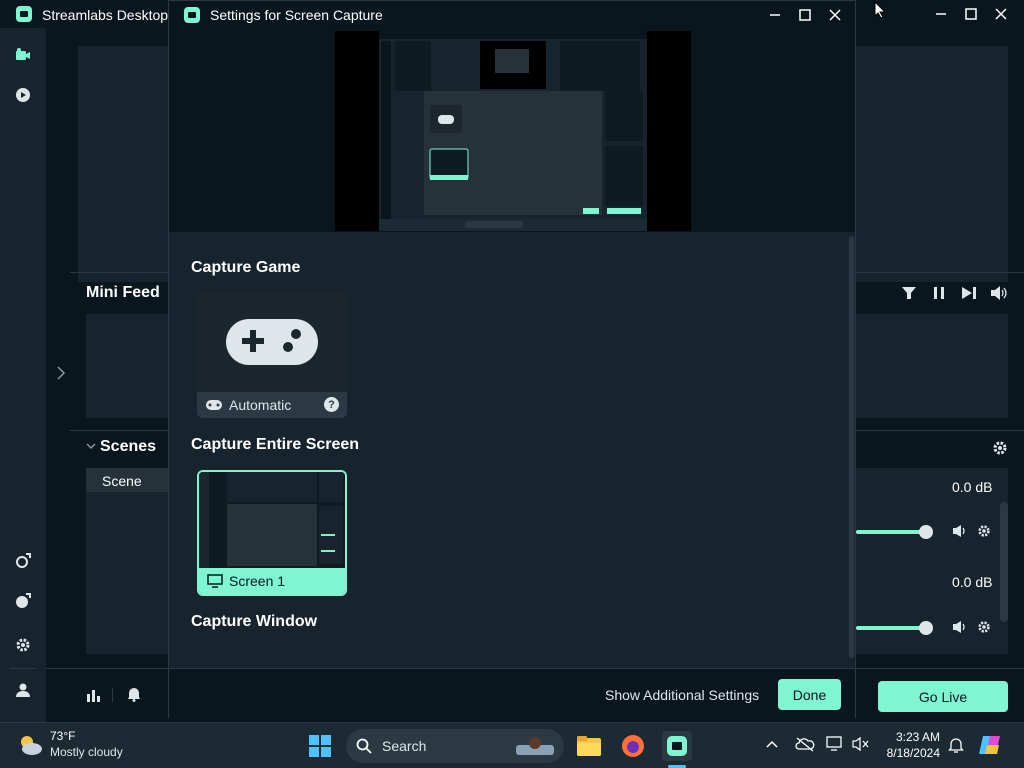 The image size is (1024, 768). Describe the element at coordinates (30, 745) in the screenshot. I see `weather-cloud-icon` at that location.